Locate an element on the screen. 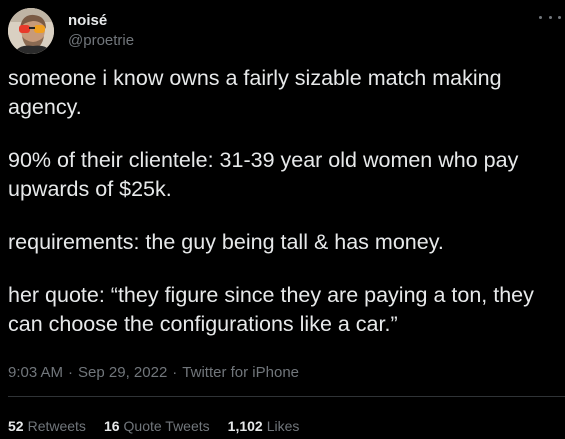  quote-tweets-stat: 16 Quote Tweets is located at coordinates (157, 426).